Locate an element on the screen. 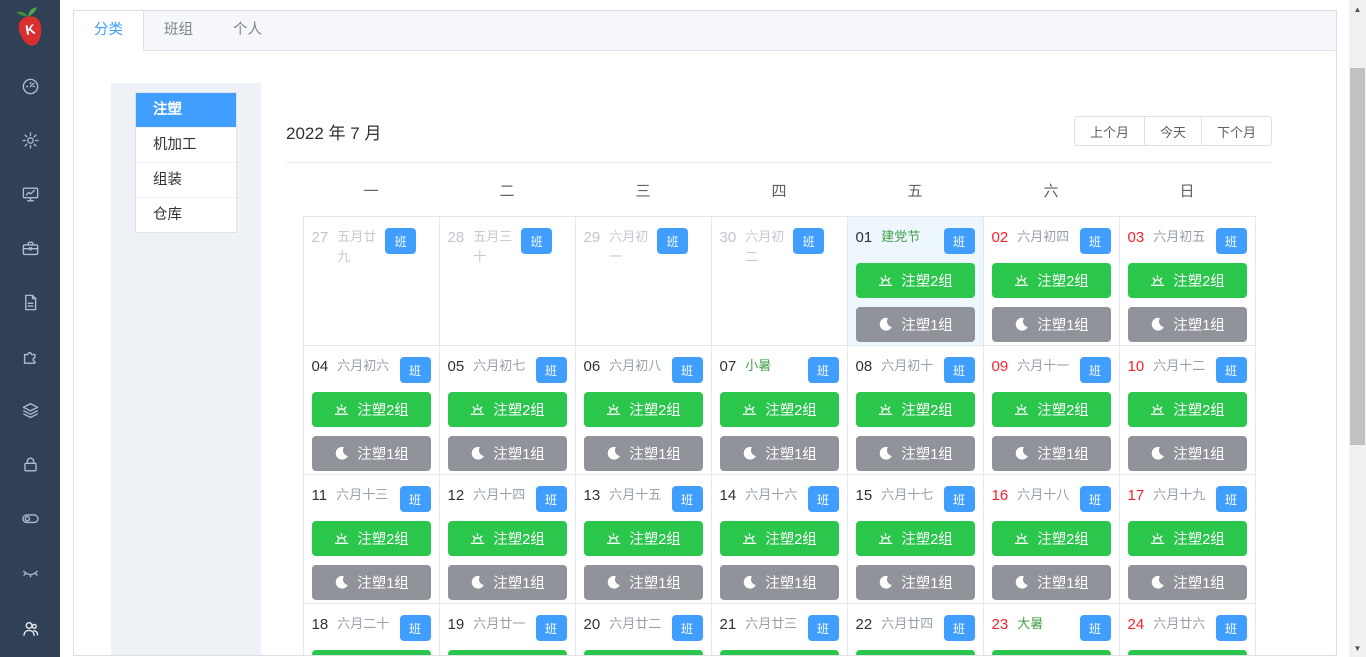  puzzle-icon is located at coordinates (30, 356).